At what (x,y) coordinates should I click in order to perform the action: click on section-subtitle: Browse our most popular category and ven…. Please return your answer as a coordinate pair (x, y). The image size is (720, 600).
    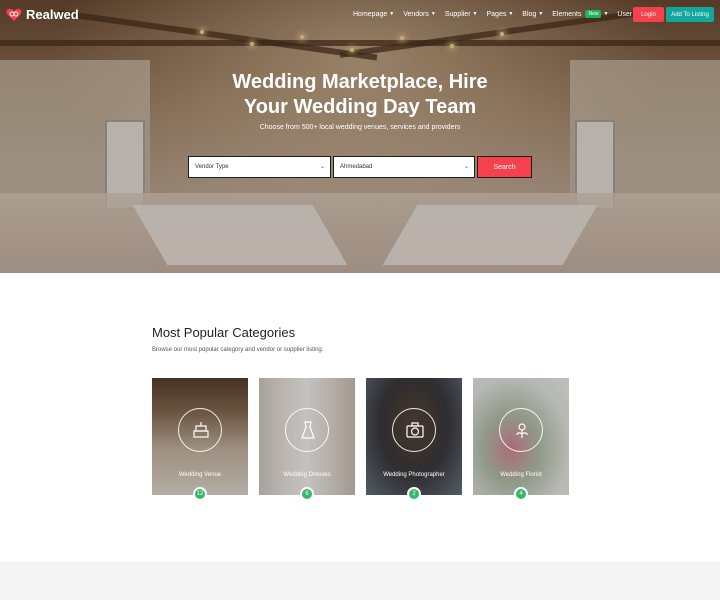
    Looking at the image, I should click on (238, 350).